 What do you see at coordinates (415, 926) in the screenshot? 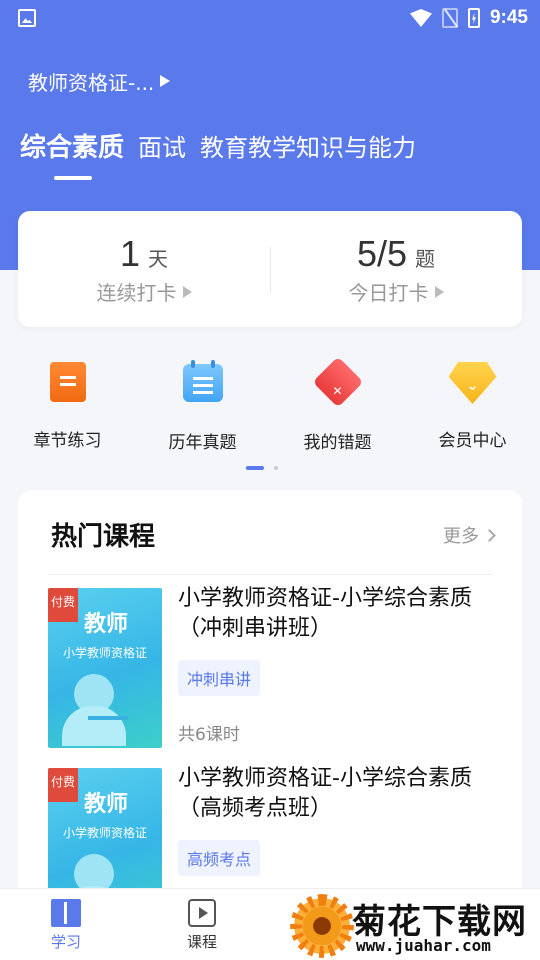
I see `watermark: 菊花下载网 www.juahar.com` at bounding box center [415, 926].